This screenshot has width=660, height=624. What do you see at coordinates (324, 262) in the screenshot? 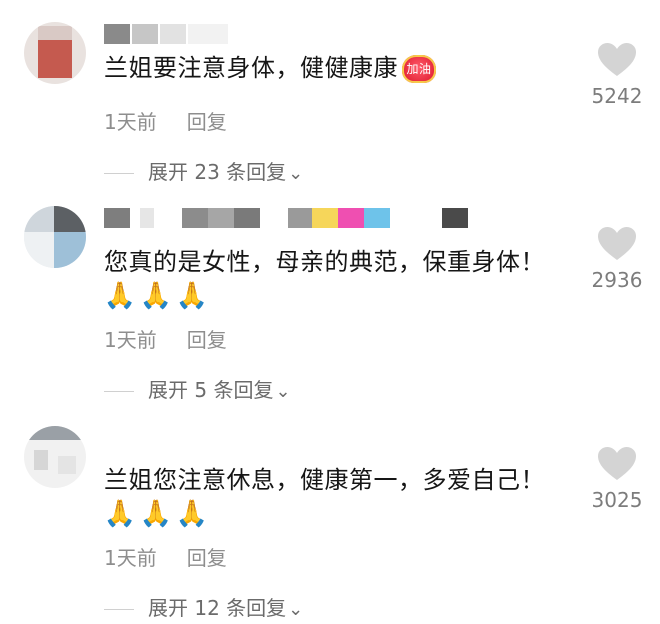
I see `comment-text: 您真的是女性，母亲的典范，保重身体！` at bounding box center [324, 262].